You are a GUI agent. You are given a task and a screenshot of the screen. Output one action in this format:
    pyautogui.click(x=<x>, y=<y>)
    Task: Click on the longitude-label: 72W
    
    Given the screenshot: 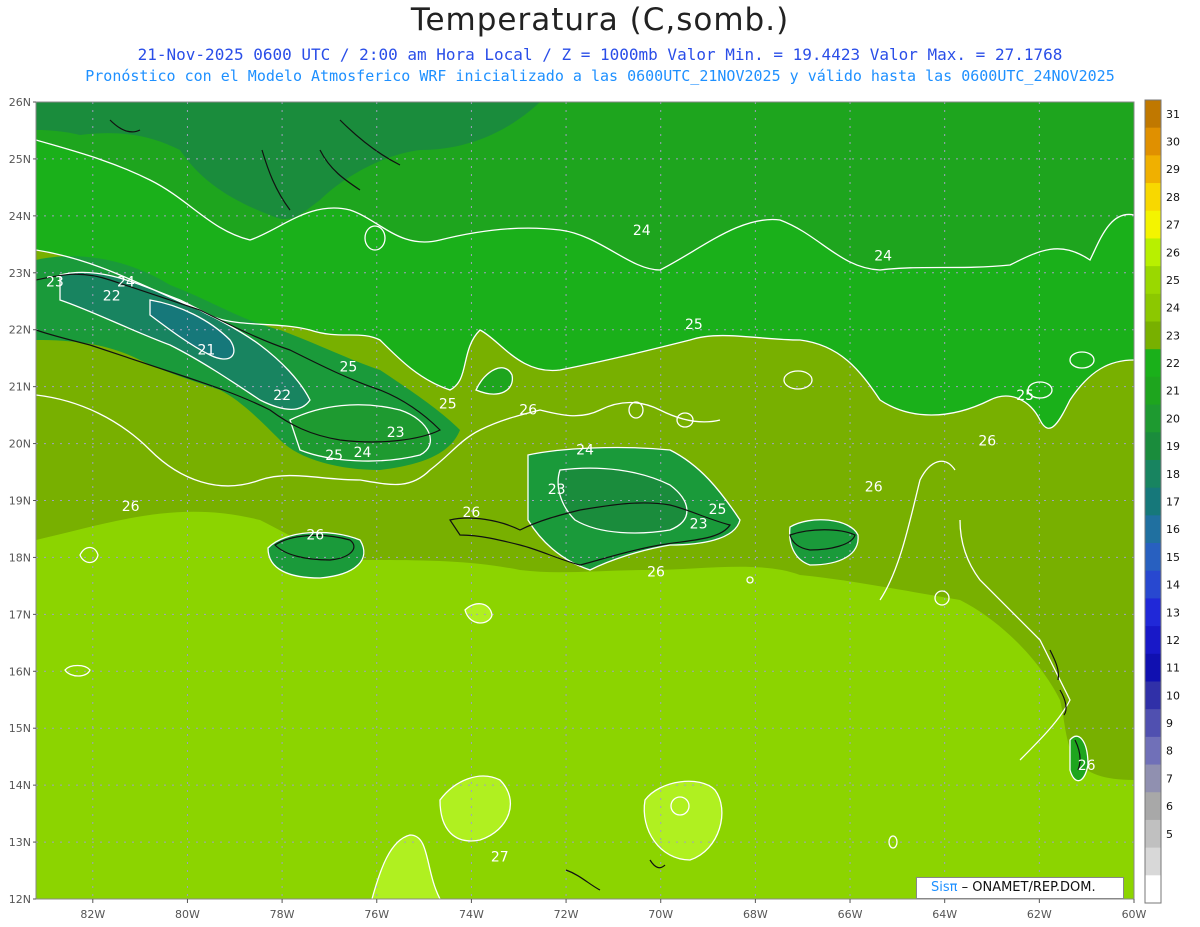 What is the action you would take?
    pyautogui.click(x=566, y=914)
    